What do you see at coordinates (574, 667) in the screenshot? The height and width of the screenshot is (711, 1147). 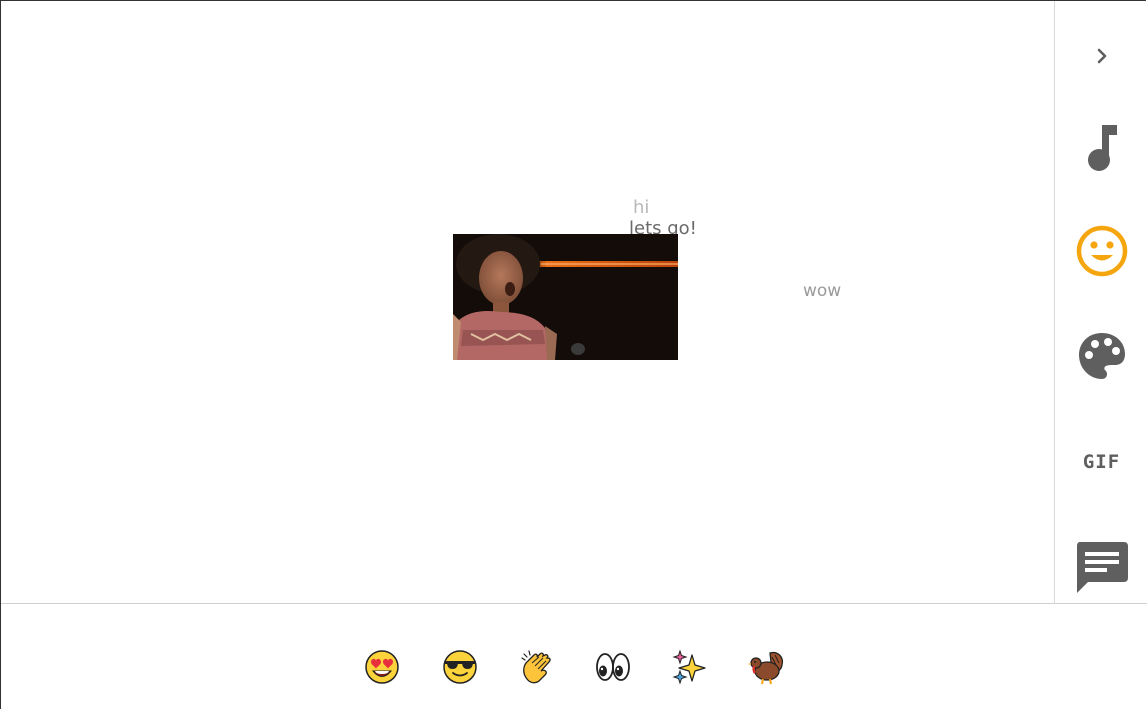 I see `emoji-row` at bounding box center [574, 667].